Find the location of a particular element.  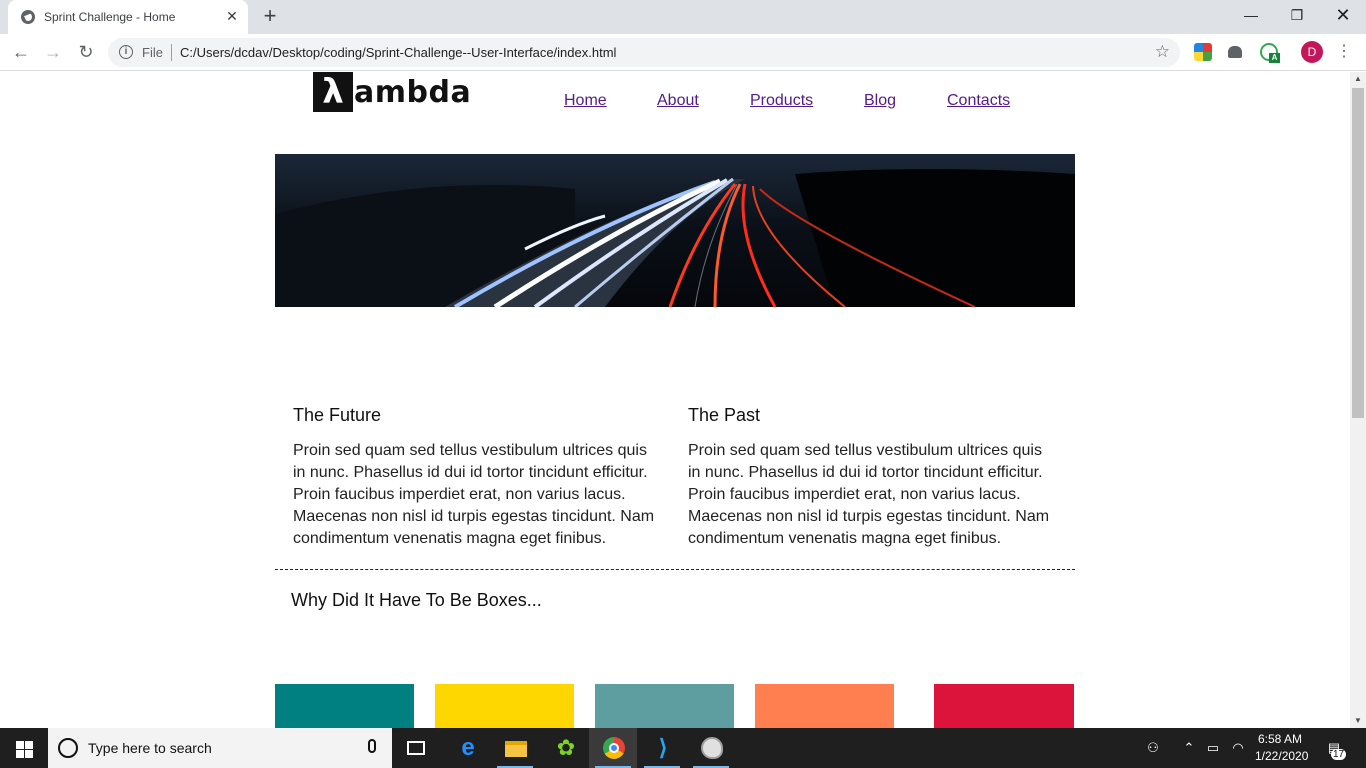

dashed-divider is located at coordinates (675, 569).